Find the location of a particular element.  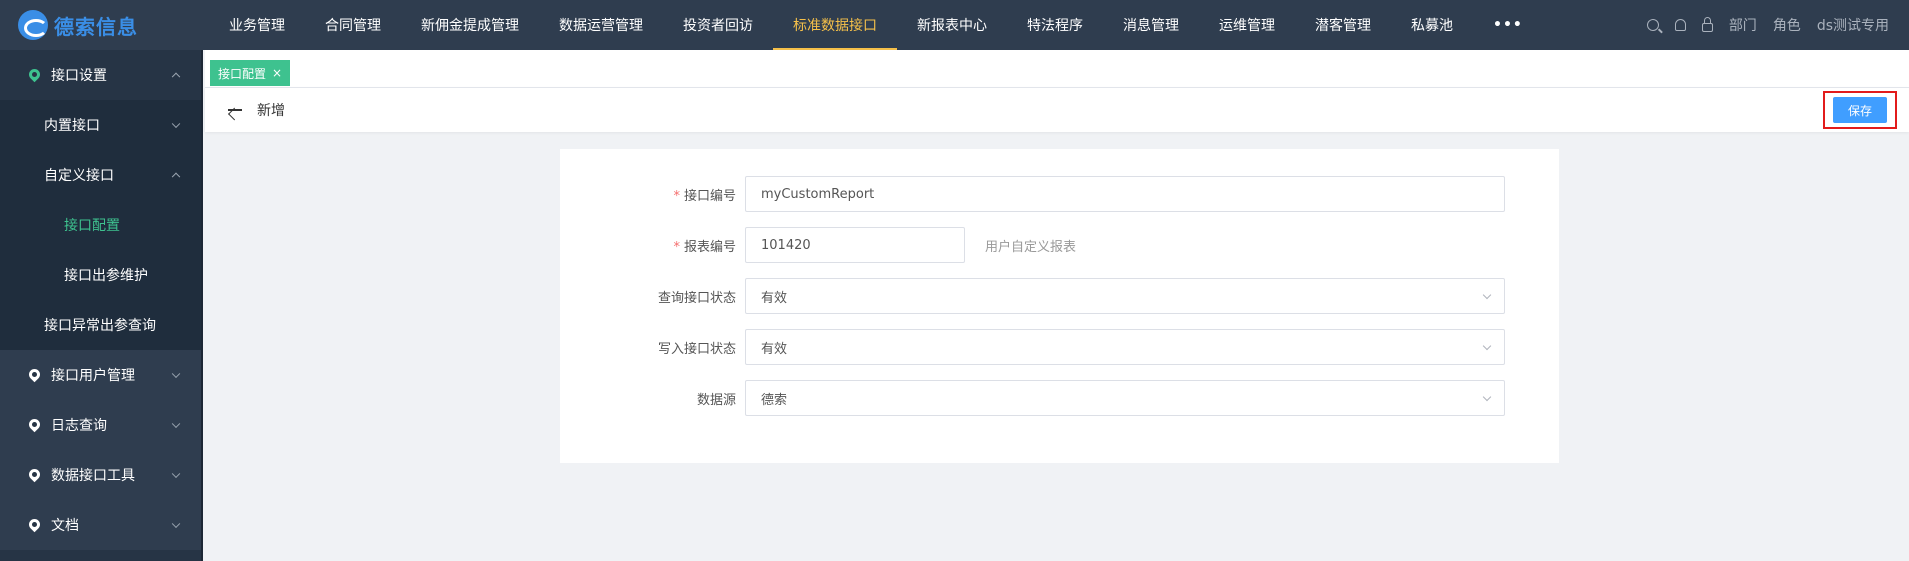

nav-item-data-ops: 数据运营管理 is located at coordinates (601, 25).